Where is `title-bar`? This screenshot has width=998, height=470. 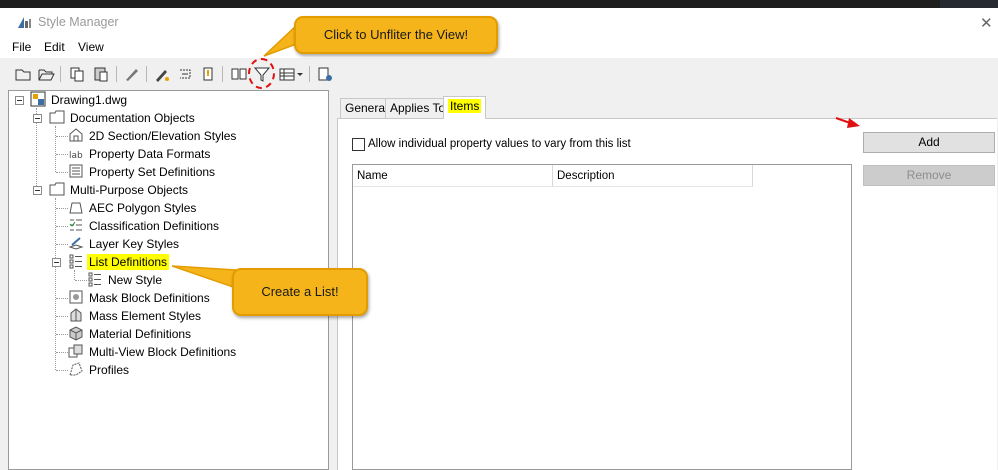
title-bar is located at coordinates (499, 22).